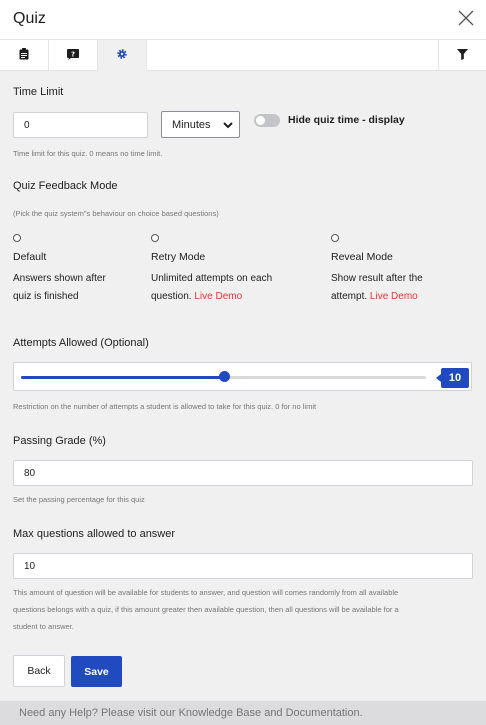 Image resolution: width=486 pixels, height=725 pixels. I want to click on radio-default, so click(17, 238).